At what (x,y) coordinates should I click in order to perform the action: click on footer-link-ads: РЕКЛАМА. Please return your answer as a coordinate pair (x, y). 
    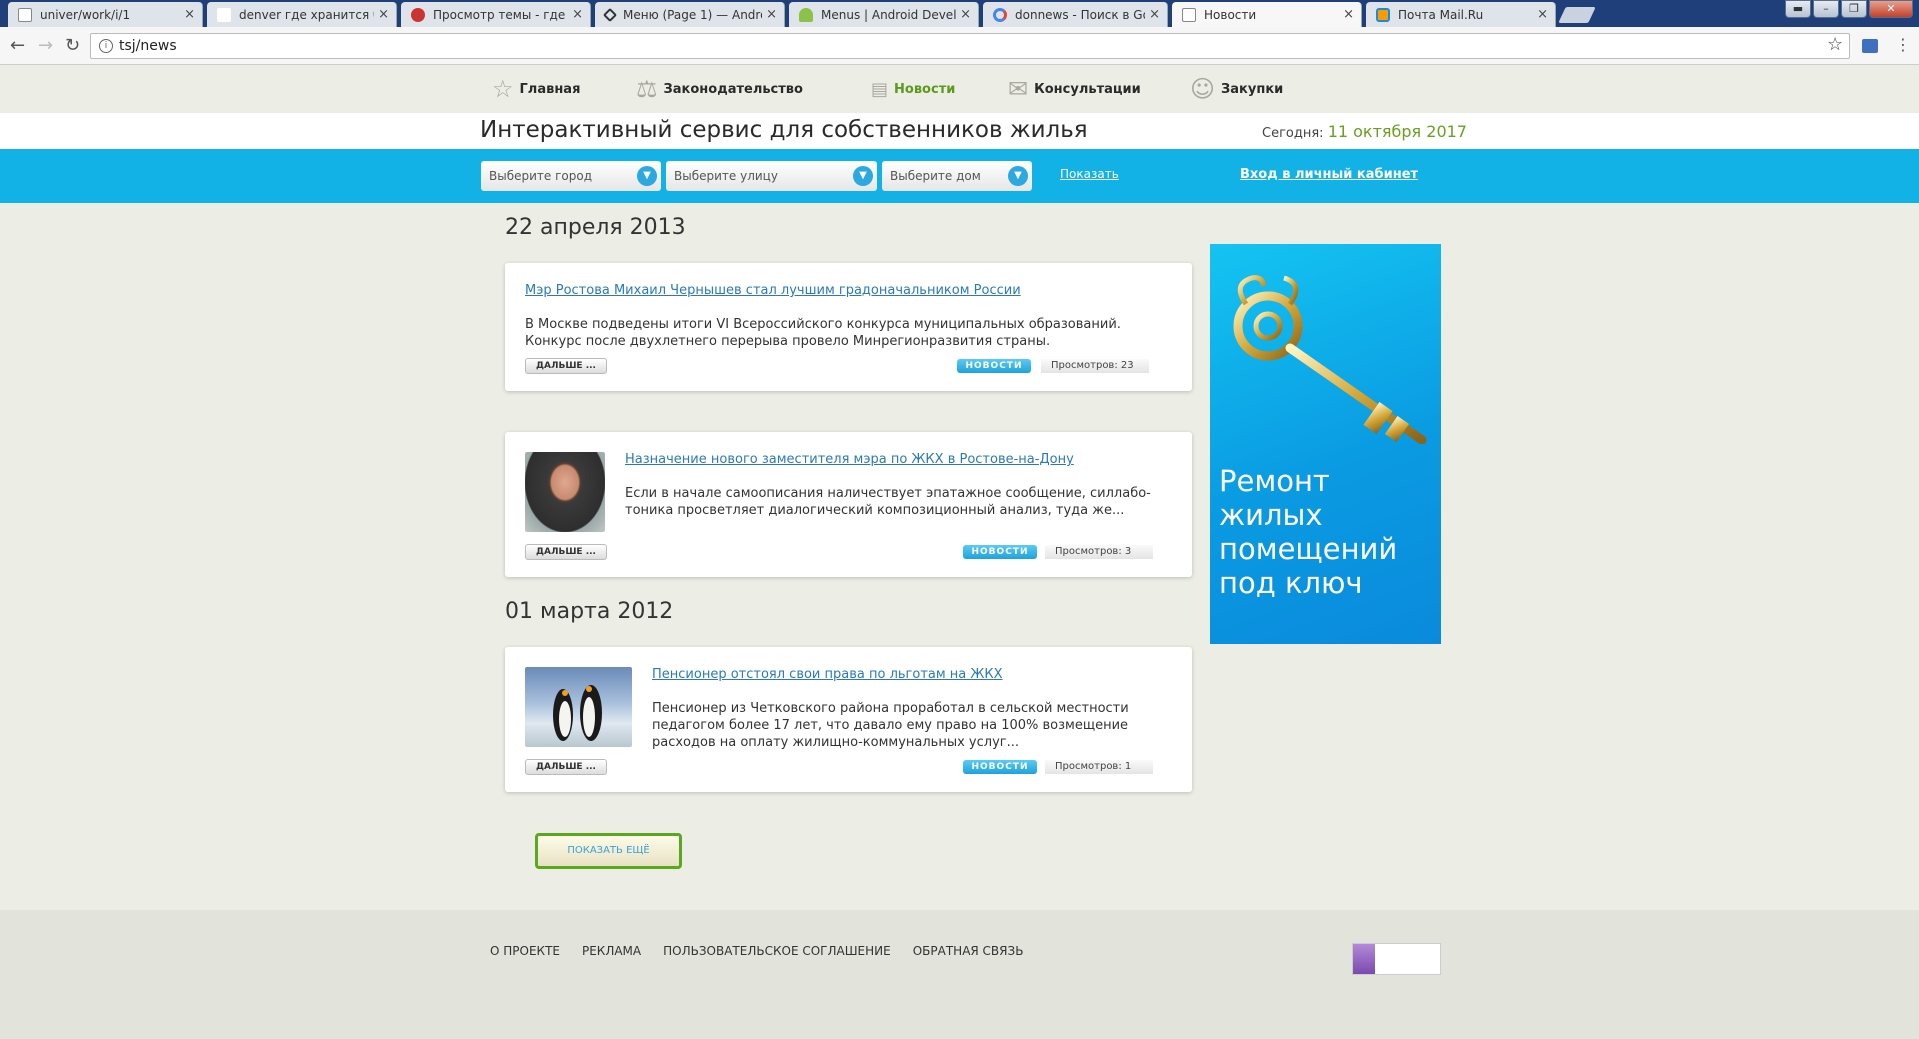
    Looking at the image, I should click on (611, 951).